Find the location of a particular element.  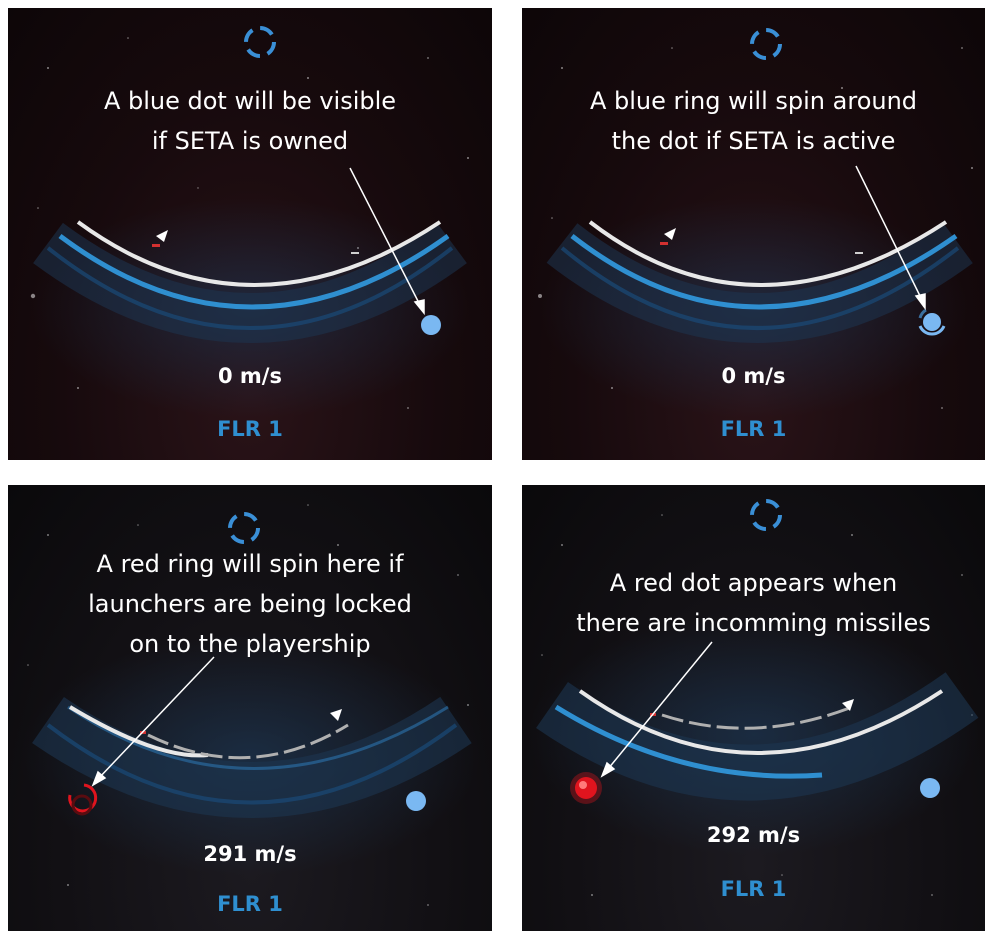

caption-line: A red ring will spin here if is located at coordinates (250, 564).